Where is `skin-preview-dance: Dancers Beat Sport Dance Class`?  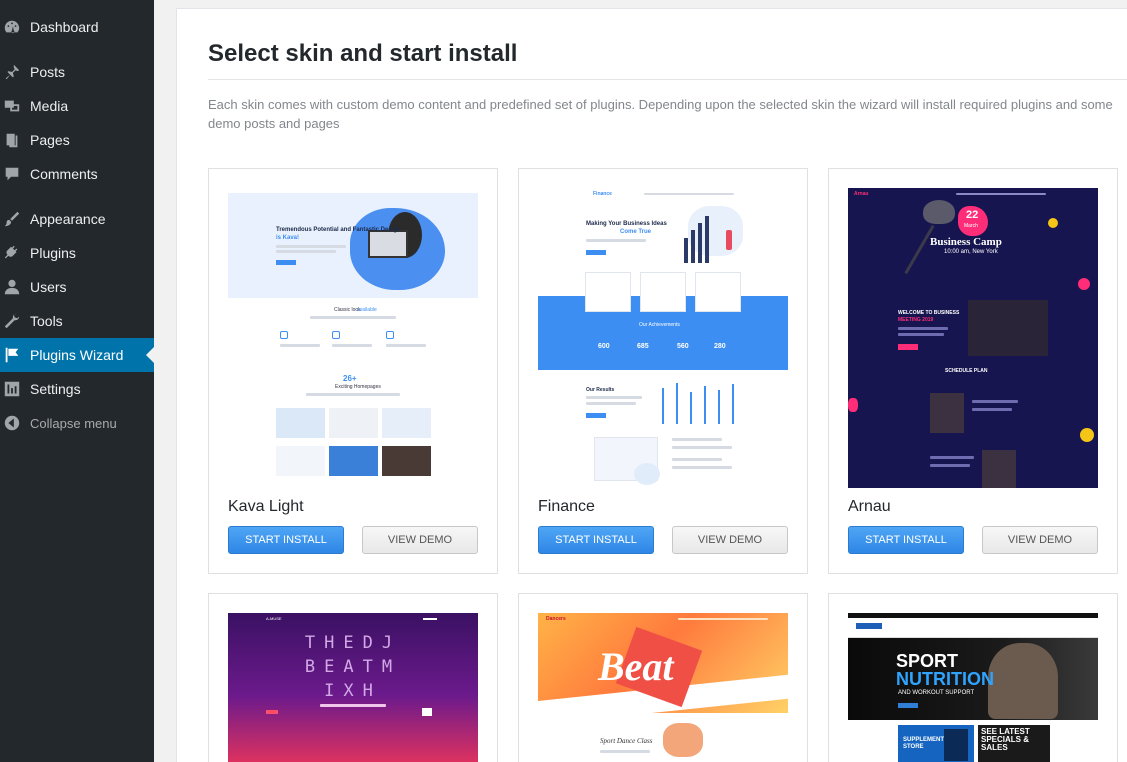
skin-preview-dance: Dancers Beat Sport Dance Class is located at coordinates (663, 687).